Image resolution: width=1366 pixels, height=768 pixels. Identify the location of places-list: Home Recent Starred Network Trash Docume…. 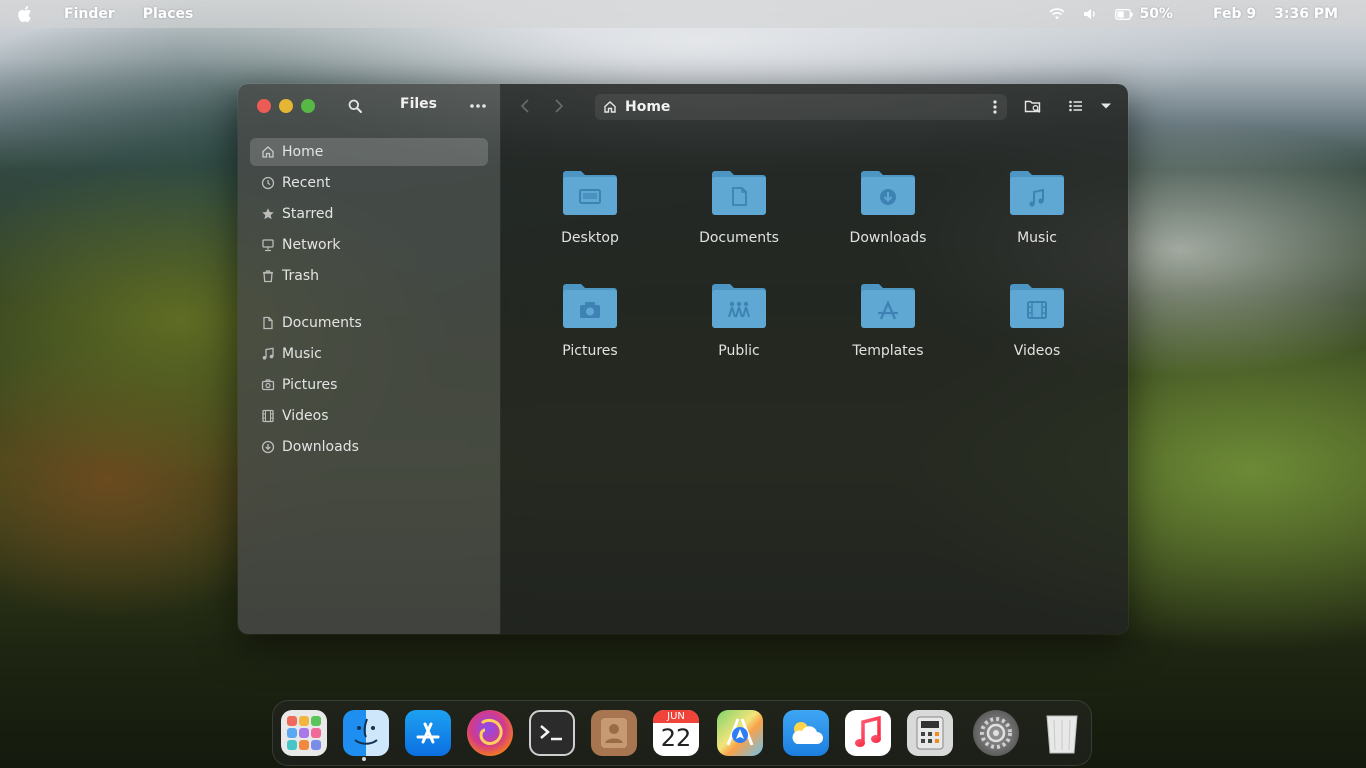
(369, 294).